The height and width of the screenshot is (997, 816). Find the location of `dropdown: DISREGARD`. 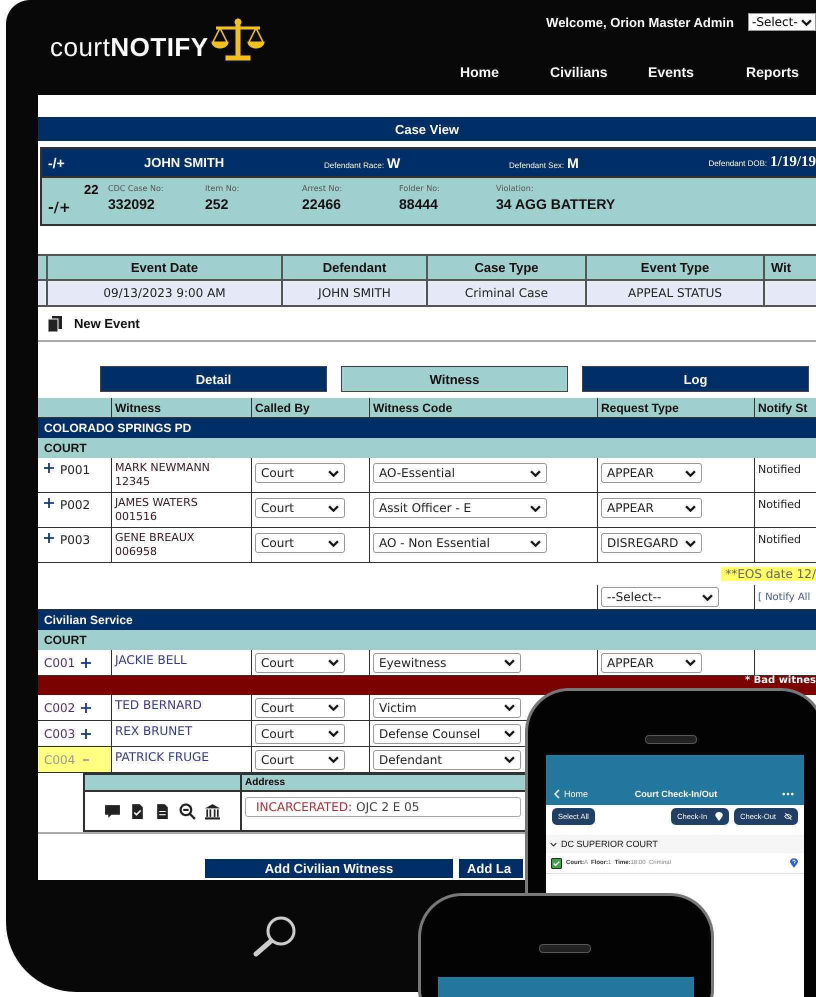

dropdown: DISREGARD is located at coordinates (651, 543).